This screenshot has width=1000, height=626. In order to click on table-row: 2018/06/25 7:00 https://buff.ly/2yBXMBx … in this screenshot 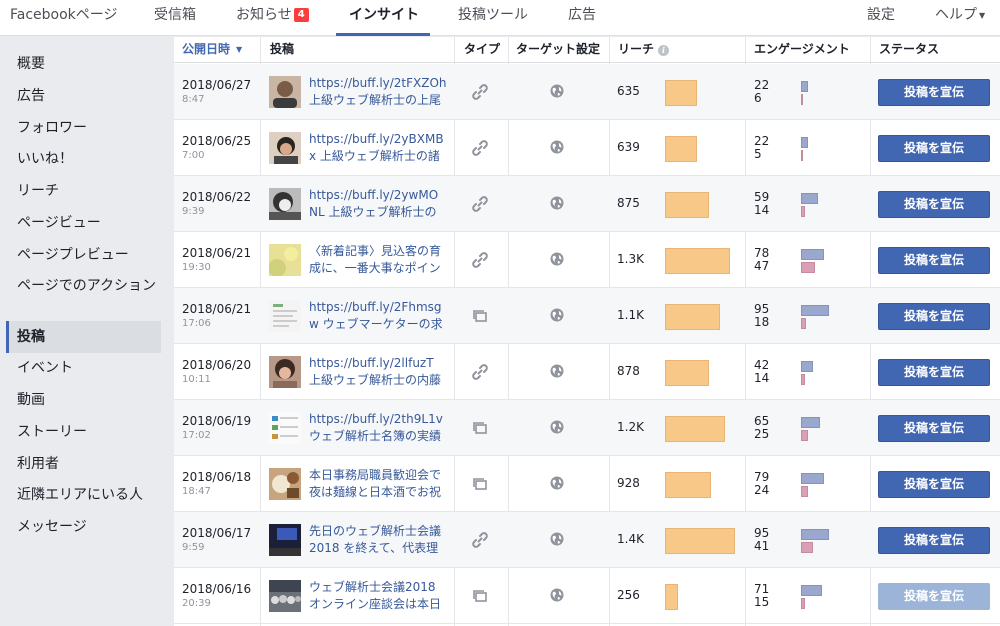, I will do `click(587, 148)`.